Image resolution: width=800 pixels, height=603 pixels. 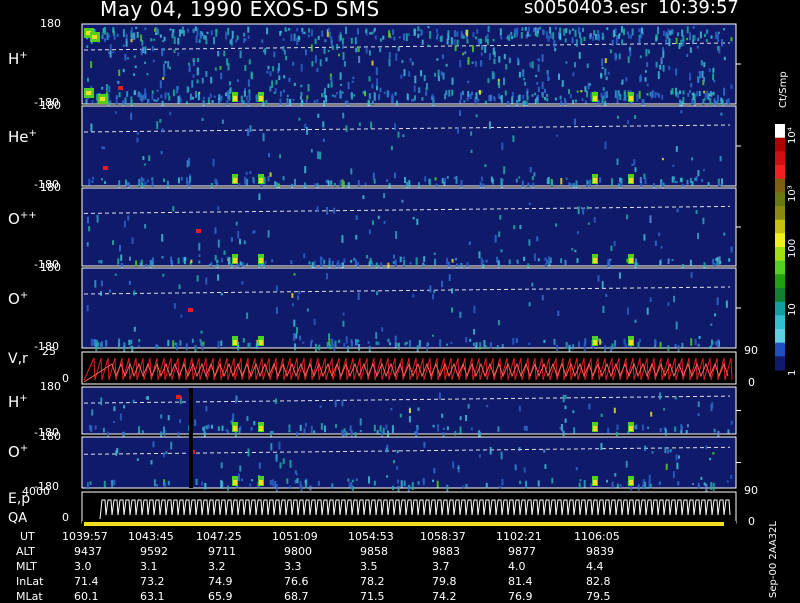 What do you see at coordinates (219, 536) in the screenshot?
I see `table-cell: 1047:25` at bounding box center [219, 536].